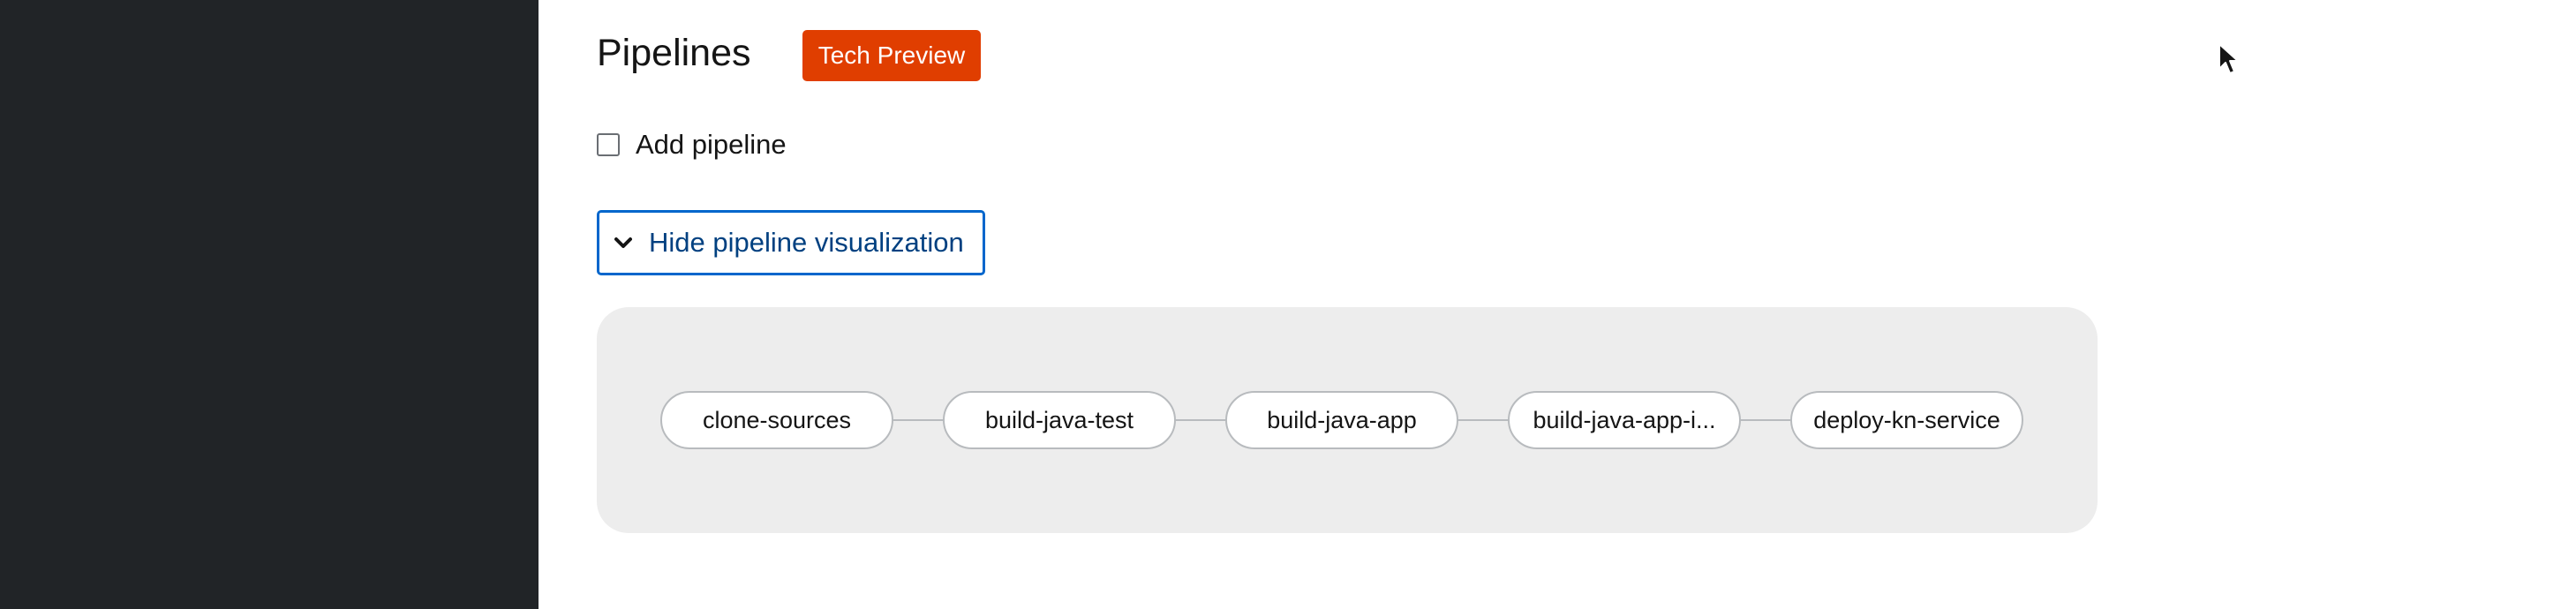 Image resolution: width=2576 pixels, height=609 pixels. I want to click on pipeline-task-node: clone-sources, so click(777, 420).